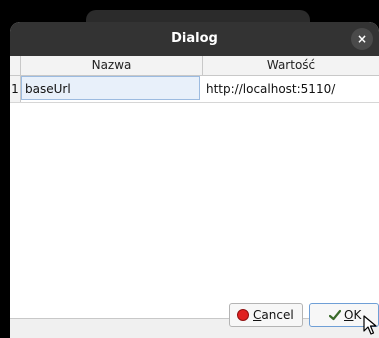 The image size is (379, 338). I want to click on ok-label-rest: K, so click(357, 315).